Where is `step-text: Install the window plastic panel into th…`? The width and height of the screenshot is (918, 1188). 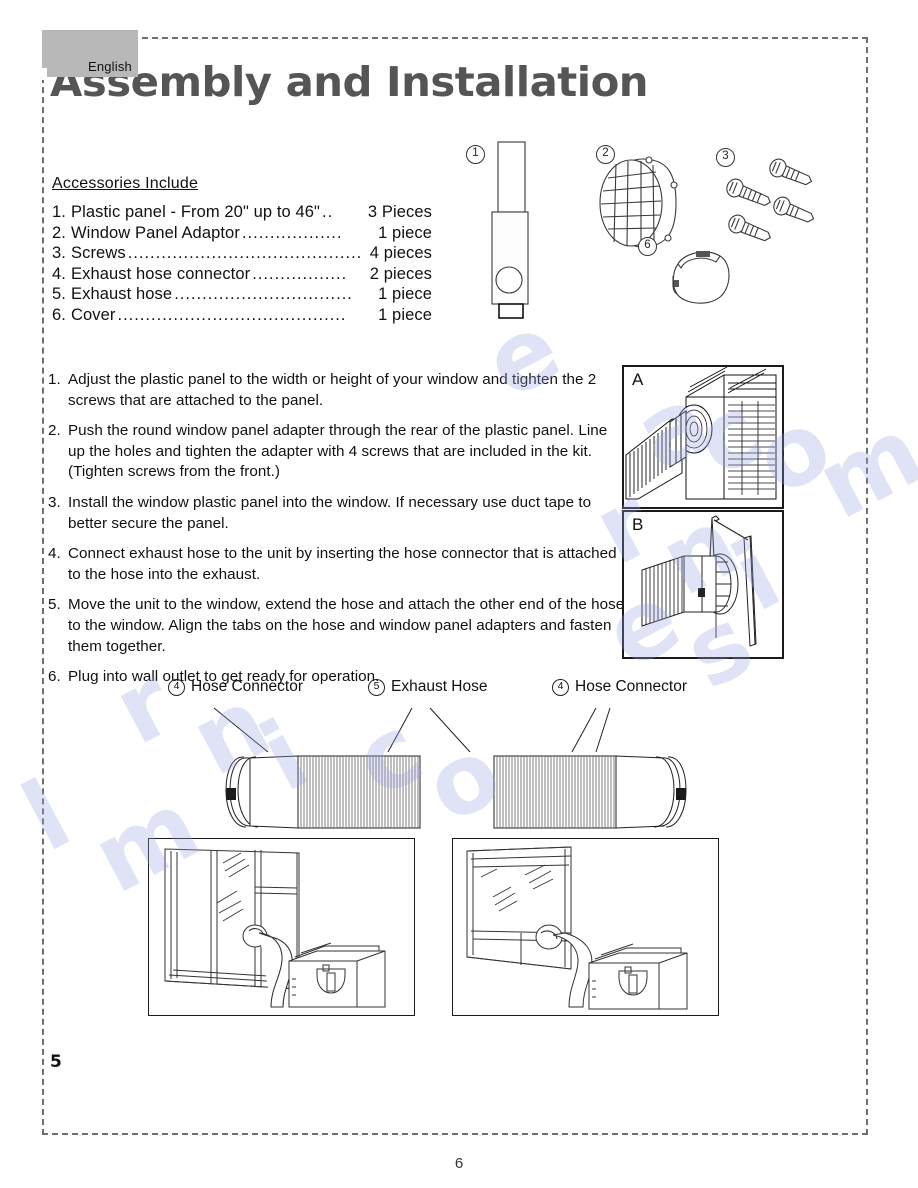 step-text: Install the window plastic panel into th… is located at coordinates (330, 512).